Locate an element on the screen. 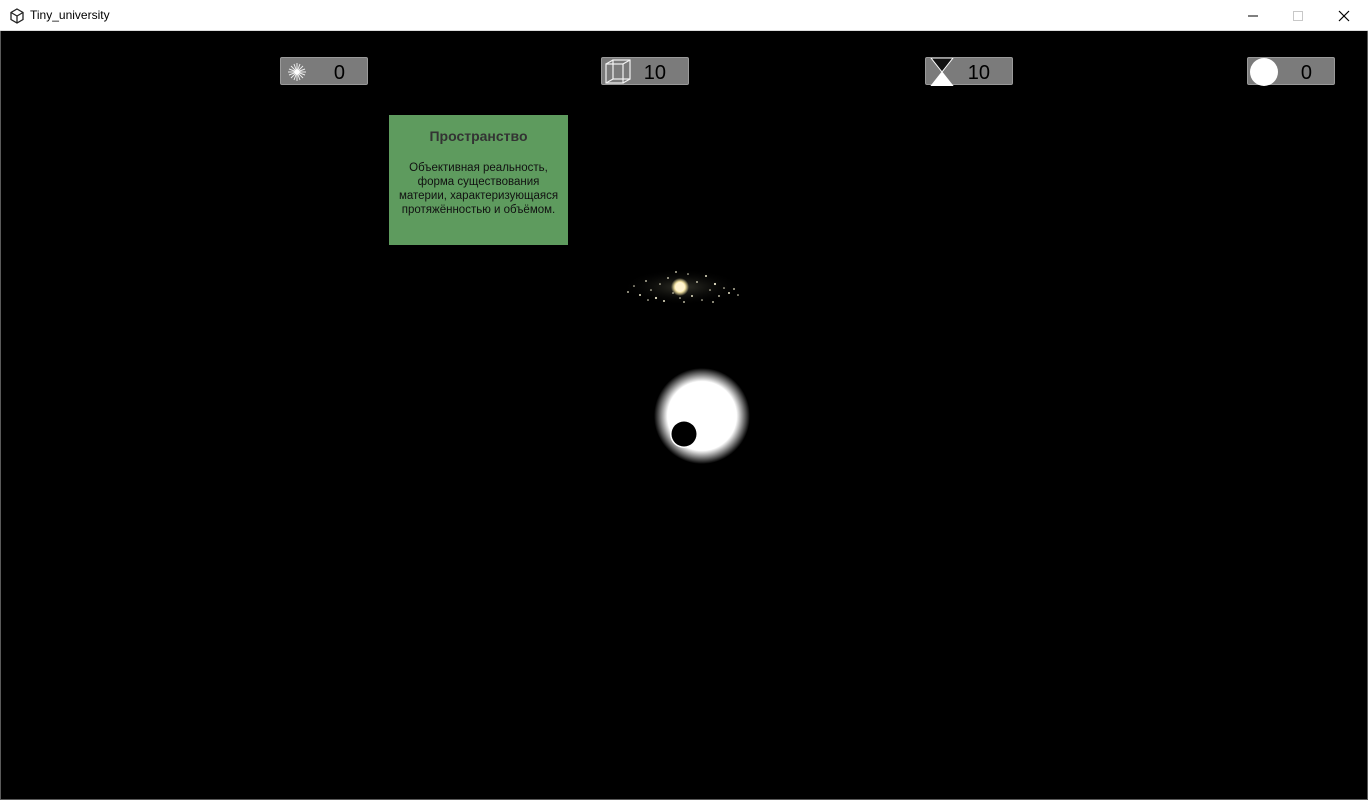  close-button is located at coordinates (1344, 15).